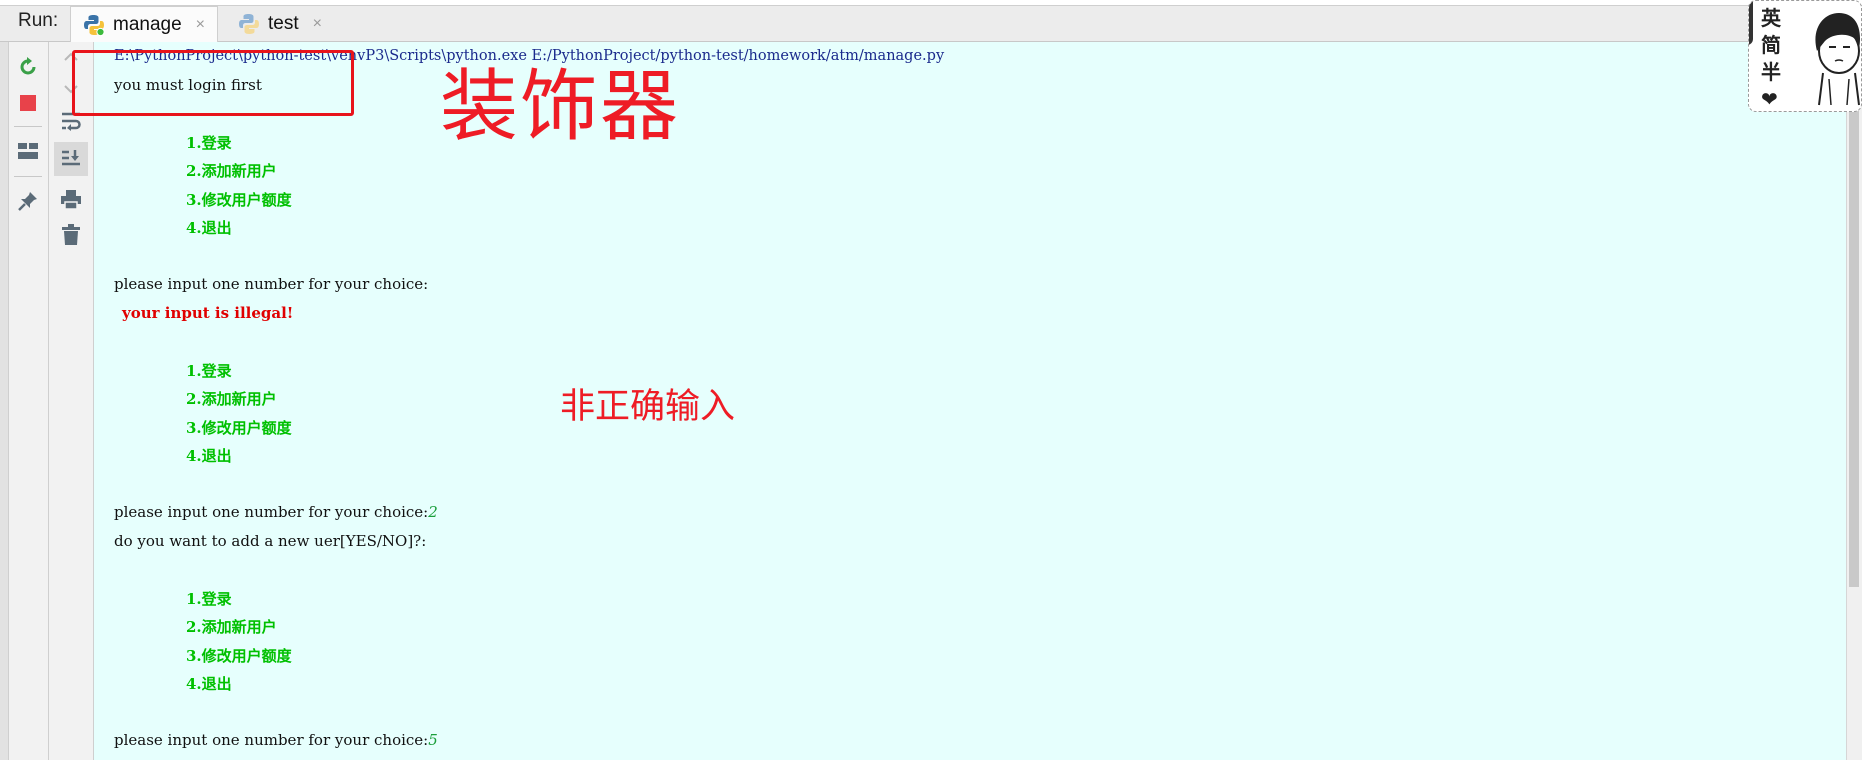  What do you see at coordinates (28, 67) in the screenshot?
I see `rerun-icon` at bounding box center [28, 67].